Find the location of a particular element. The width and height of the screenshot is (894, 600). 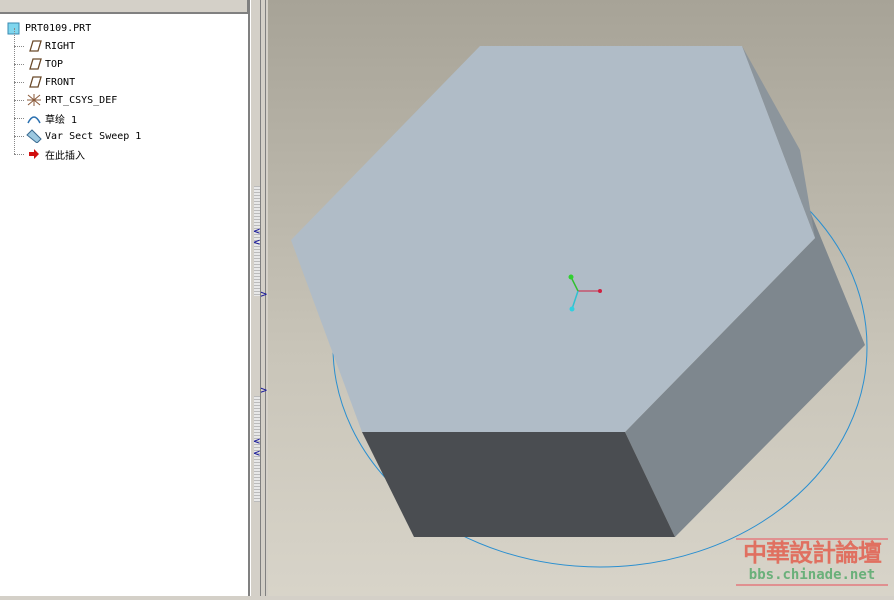

tree-item-sketch: 草绘 1 is located at coordinates (73, 113).